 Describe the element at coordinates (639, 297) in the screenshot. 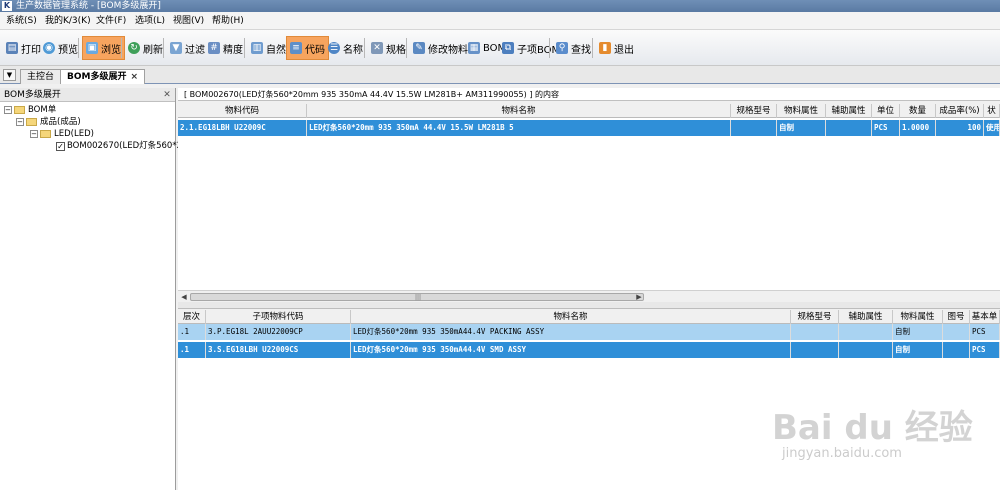

I see `scroll-right-icon: ▶` at that location.